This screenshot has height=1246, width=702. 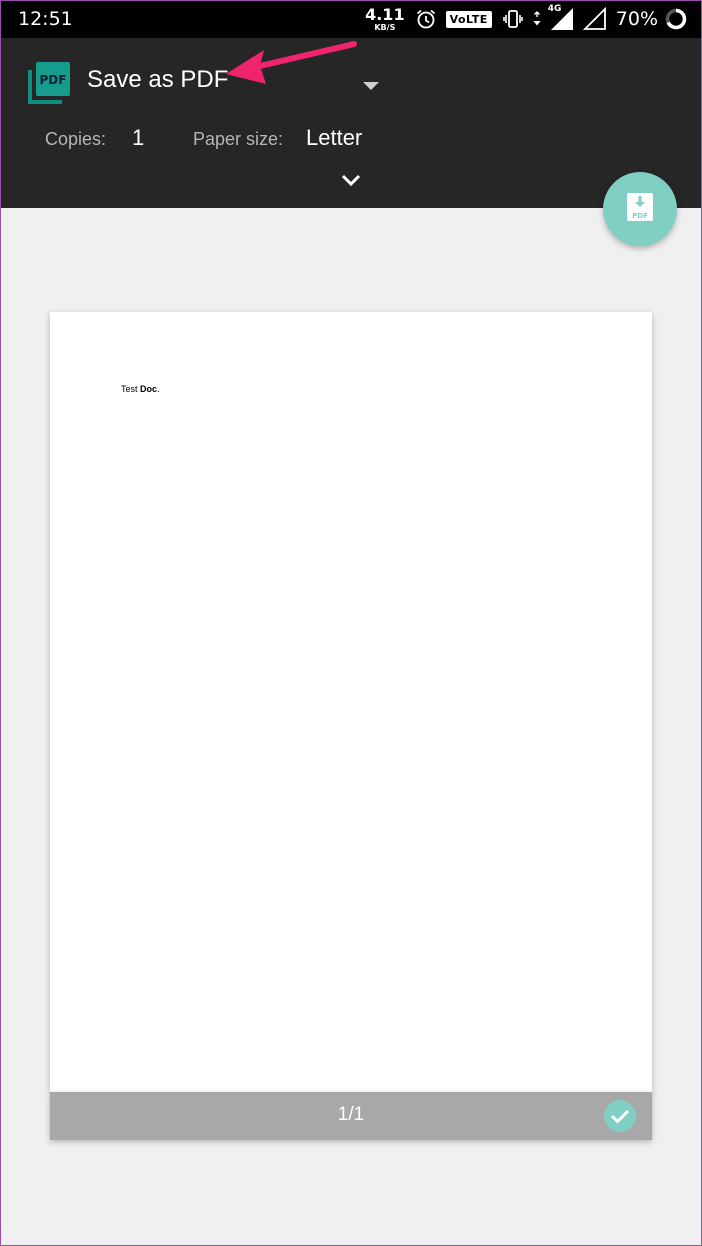 I want to click on annotation-arrow-icon, so click(x=290, y=67).